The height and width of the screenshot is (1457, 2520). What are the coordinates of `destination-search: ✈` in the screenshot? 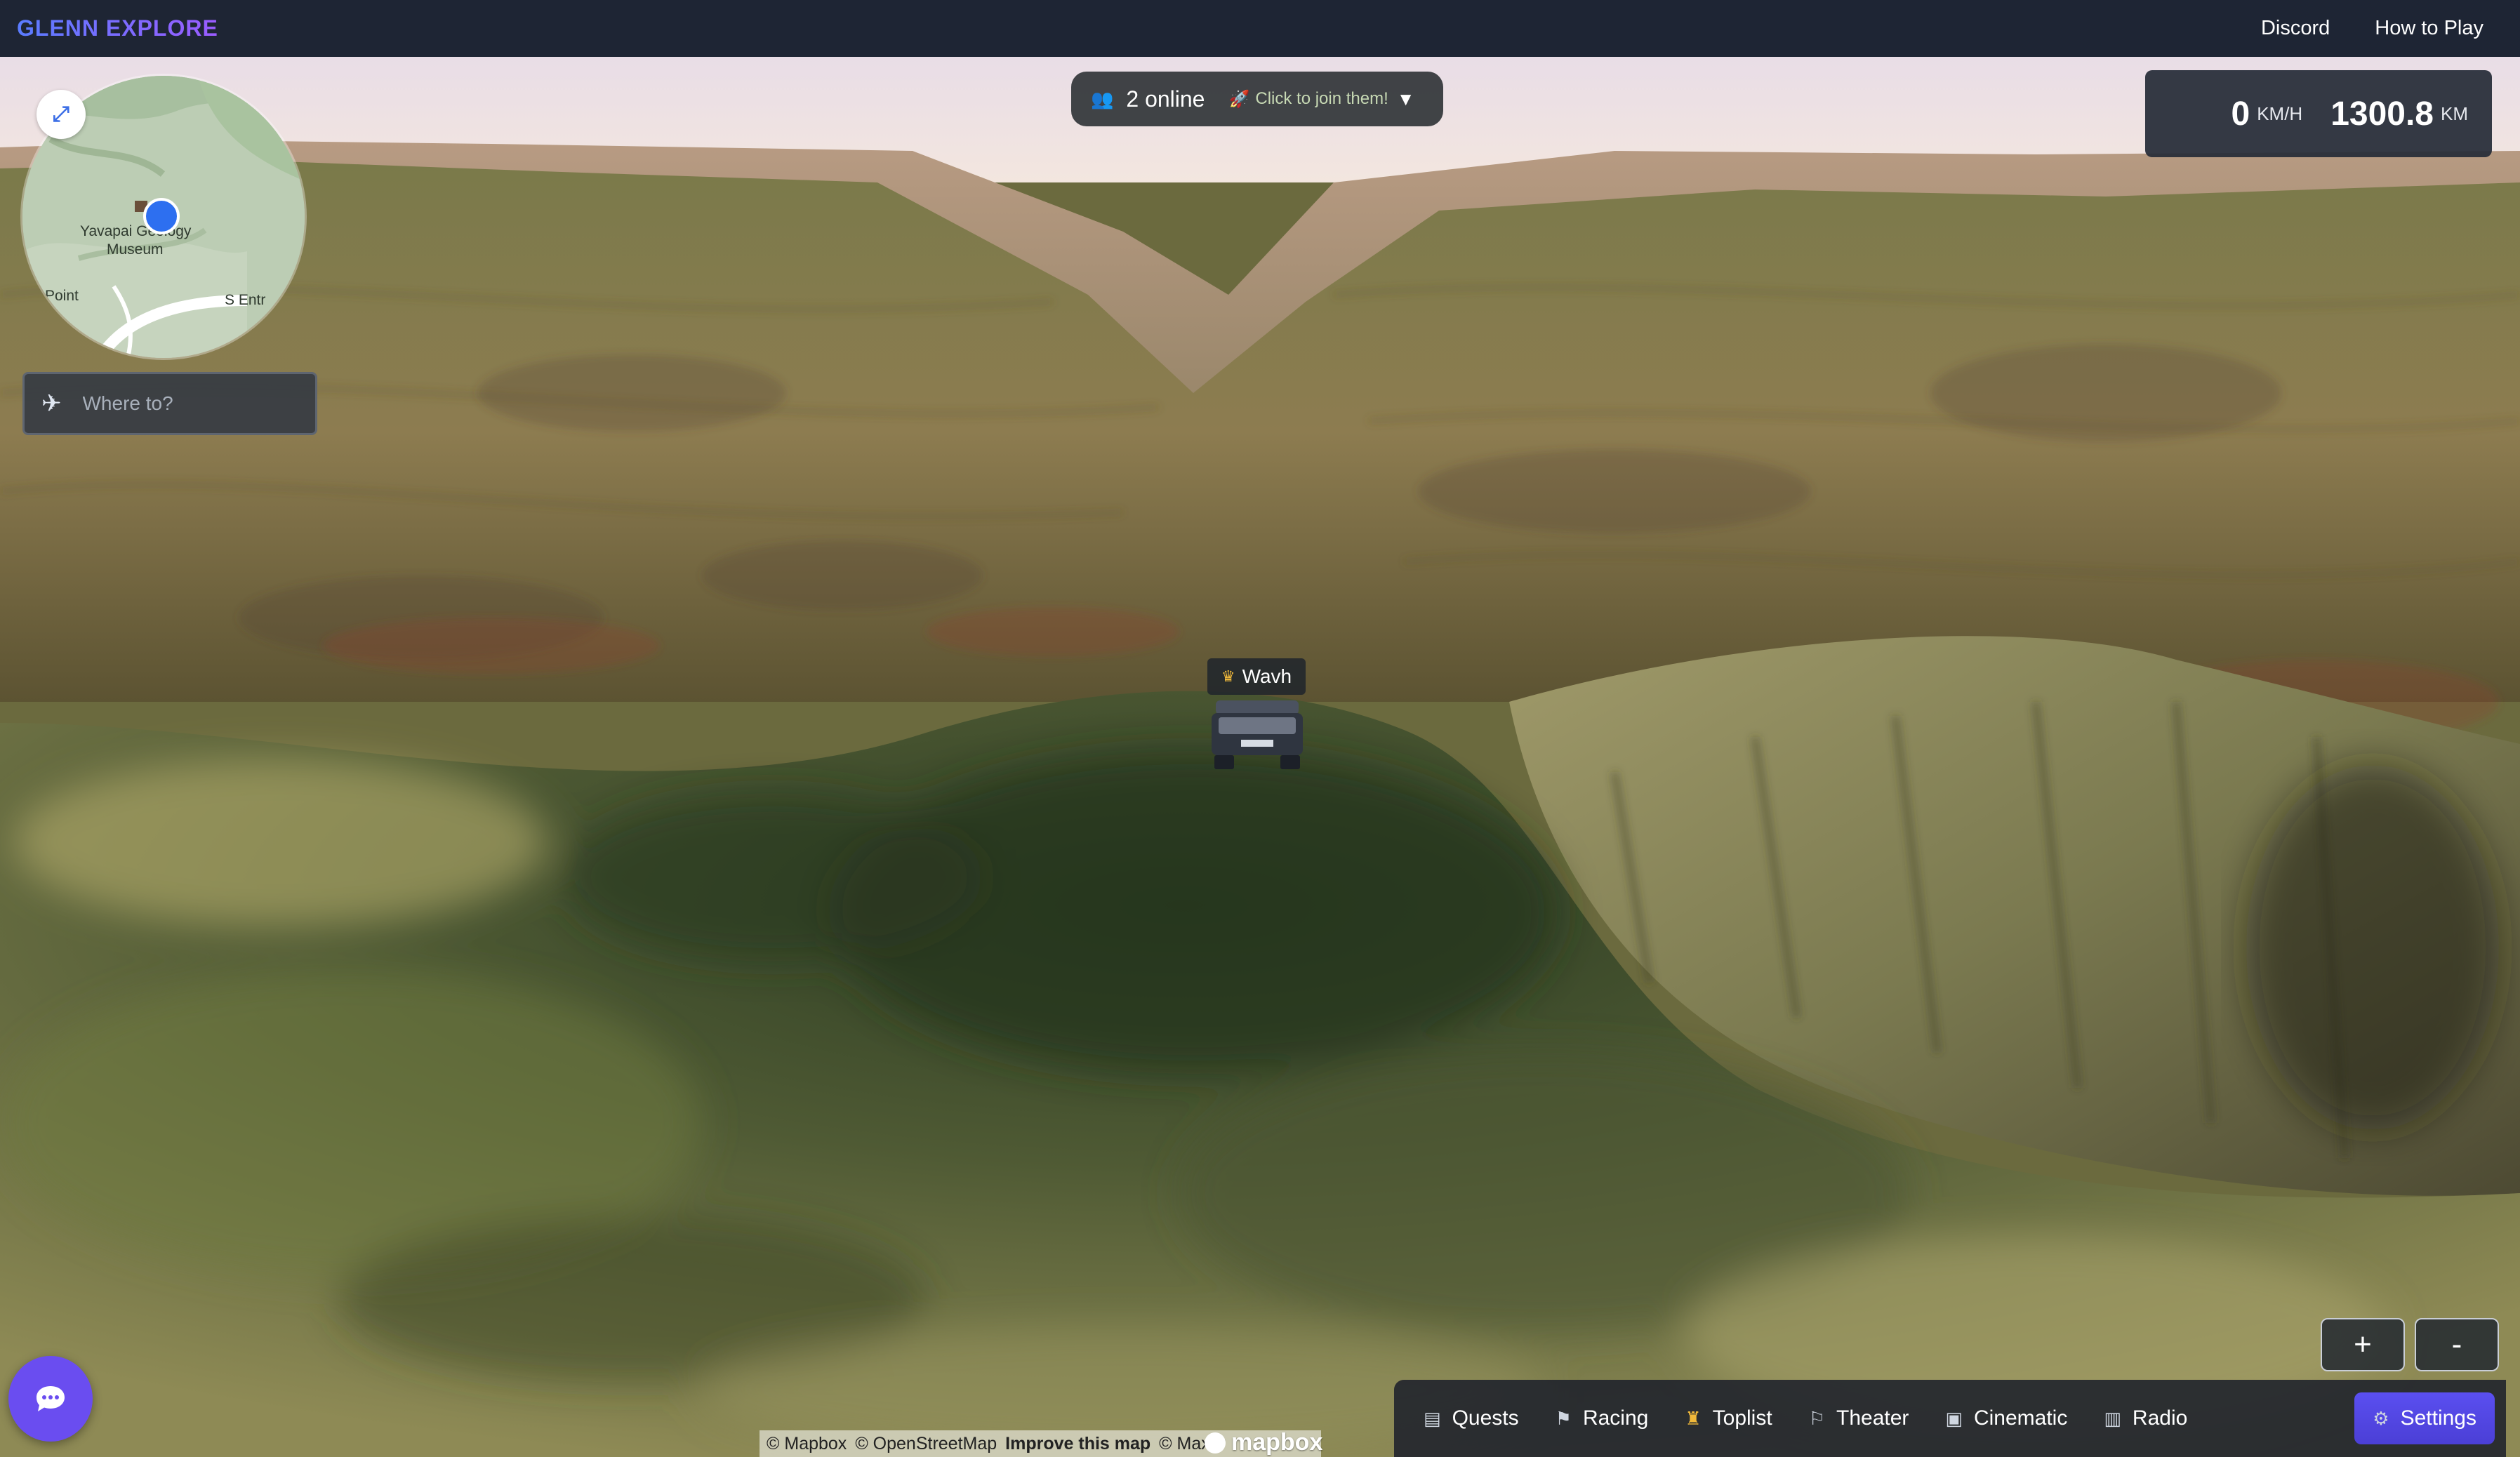 It's located at (169, 403).